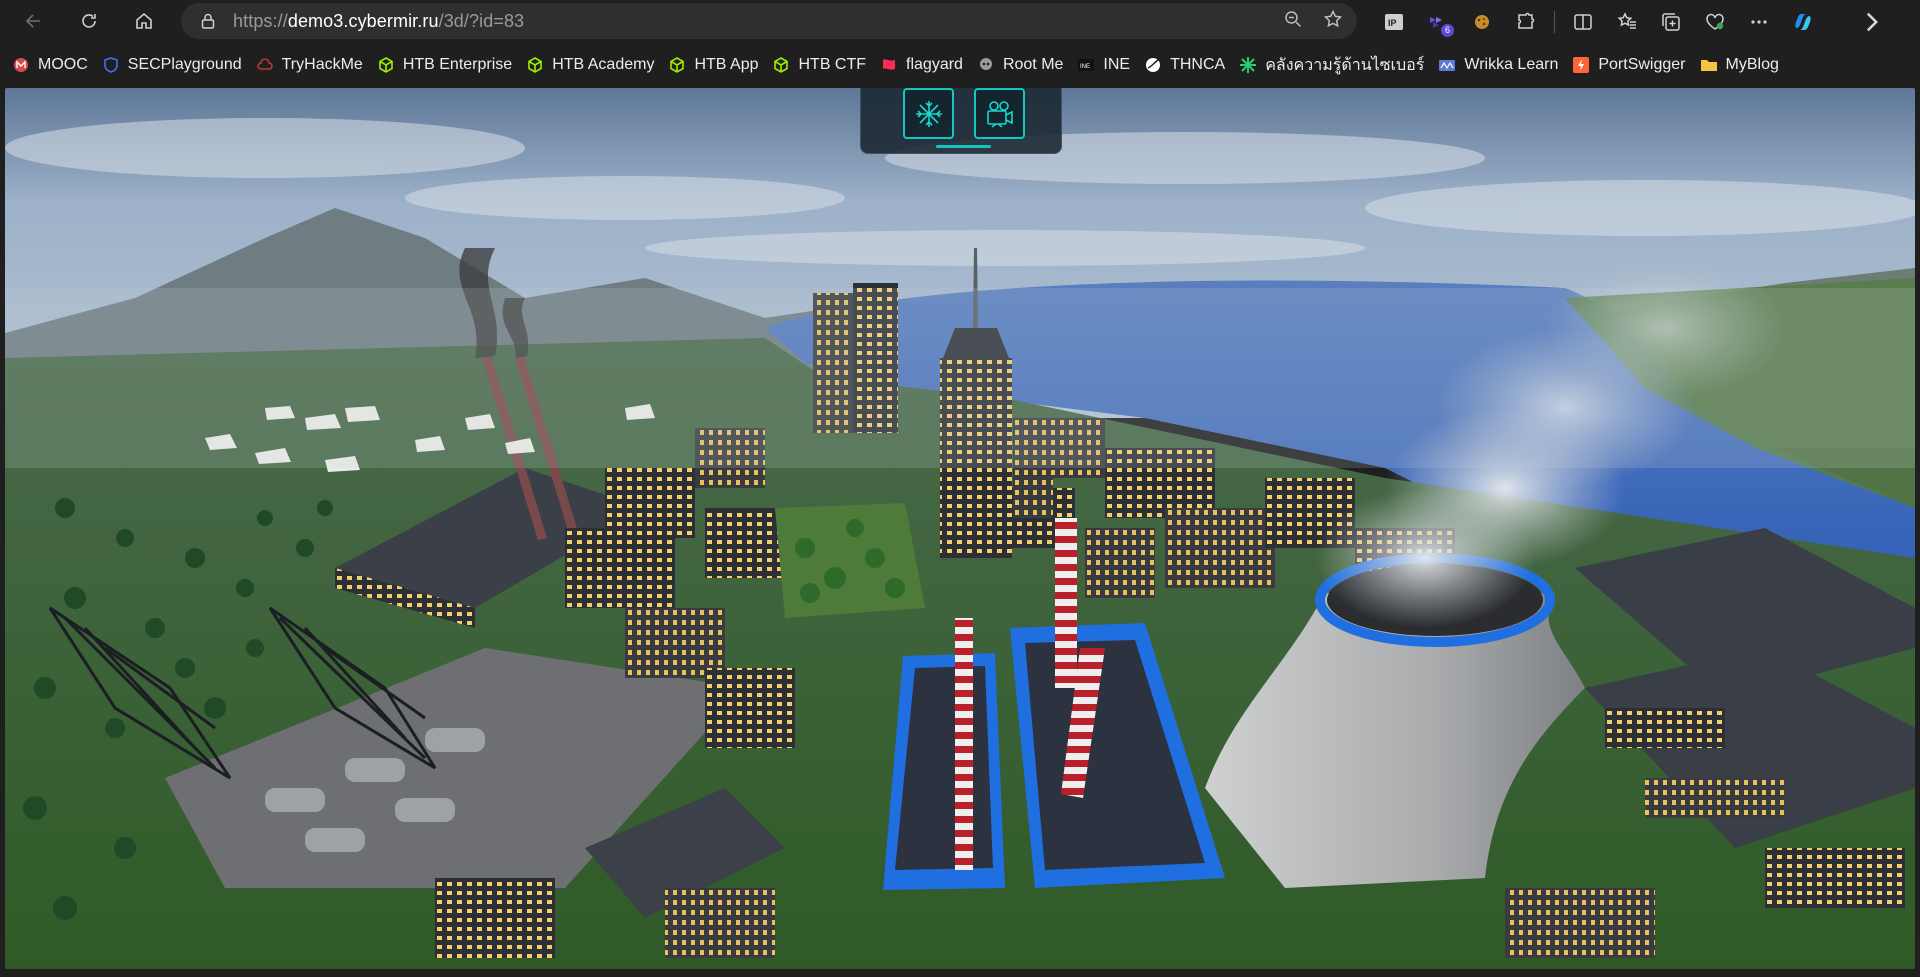 This screenshot has width=1920, height=977. What do you see at coordinates (889, 65) in the screenshot?
I see `flag-icon` at bounding box center [889, 65].